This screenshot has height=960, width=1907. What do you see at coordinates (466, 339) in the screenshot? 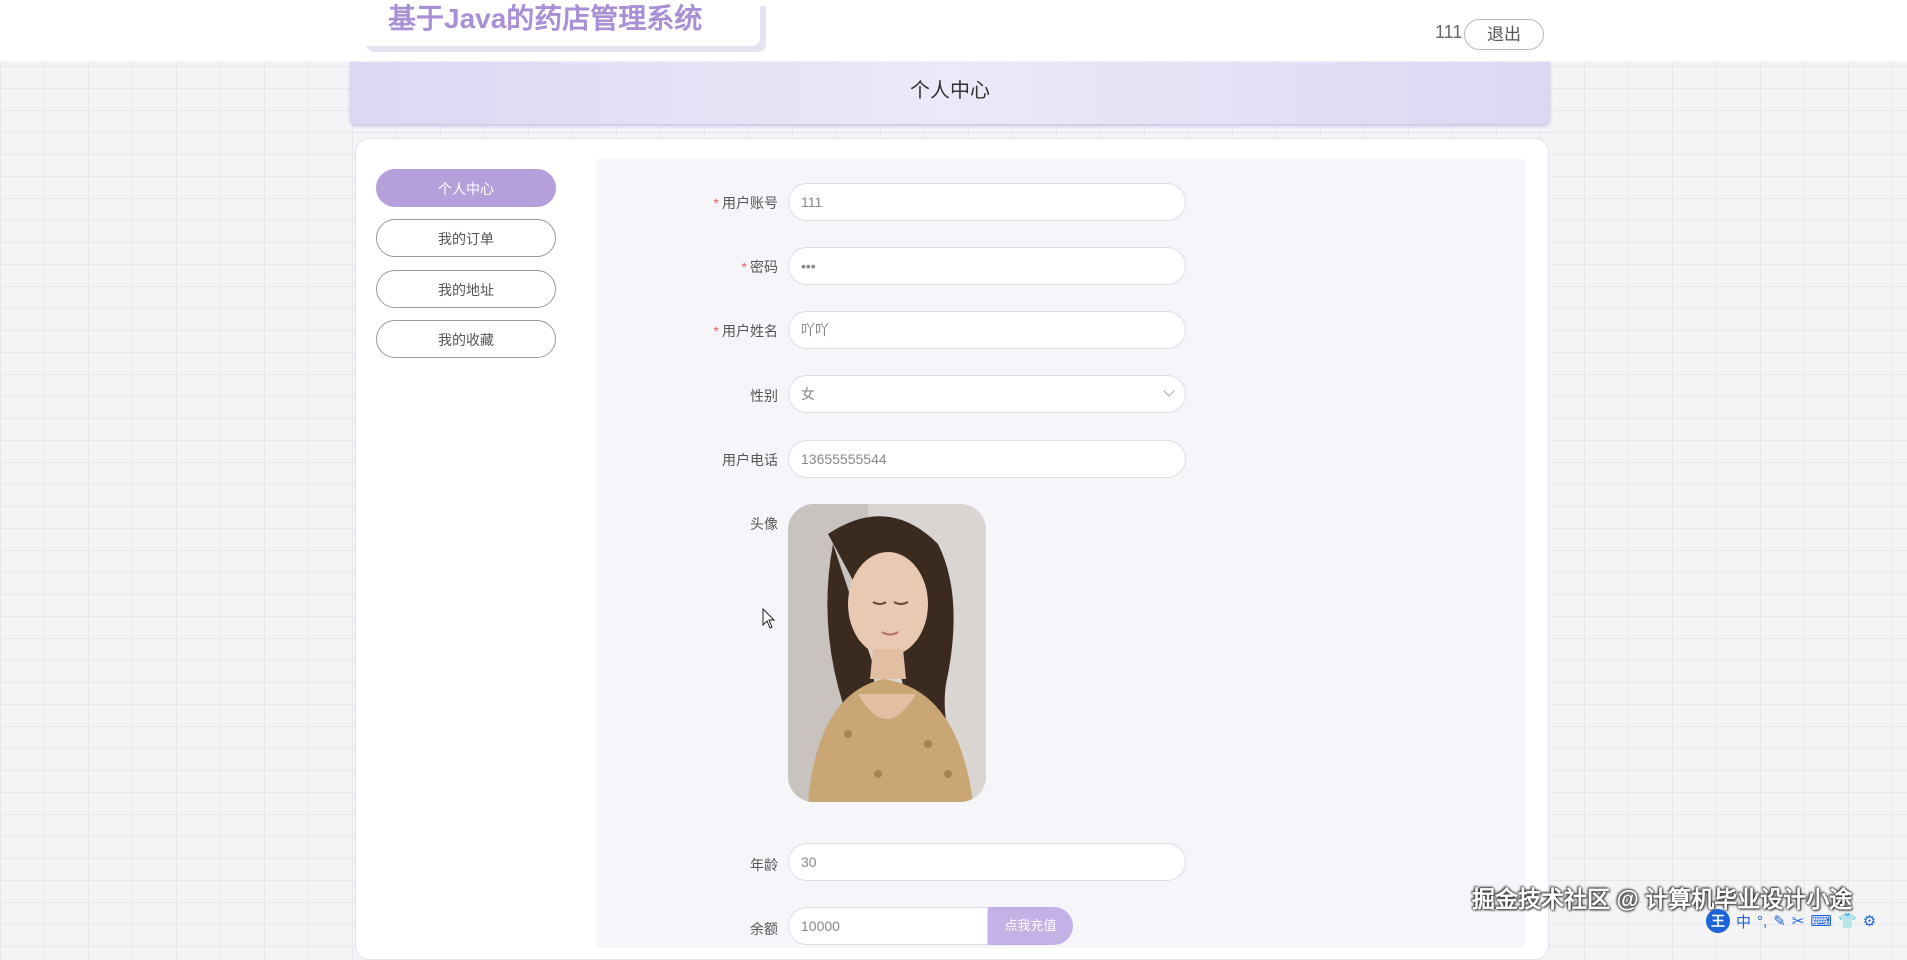
I see `sidebar-item-favorites: 我的收藏` at bounding box center [466, 339].